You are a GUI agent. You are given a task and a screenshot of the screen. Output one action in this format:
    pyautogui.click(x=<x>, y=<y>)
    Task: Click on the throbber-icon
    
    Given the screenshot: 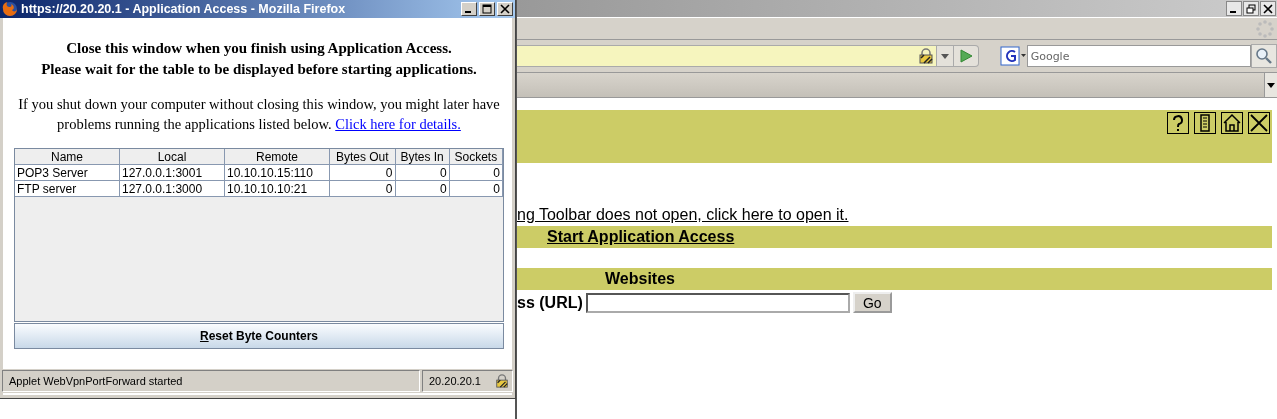 What is the action you would take?
    pyautogui.click(x=1265, y=28)
    